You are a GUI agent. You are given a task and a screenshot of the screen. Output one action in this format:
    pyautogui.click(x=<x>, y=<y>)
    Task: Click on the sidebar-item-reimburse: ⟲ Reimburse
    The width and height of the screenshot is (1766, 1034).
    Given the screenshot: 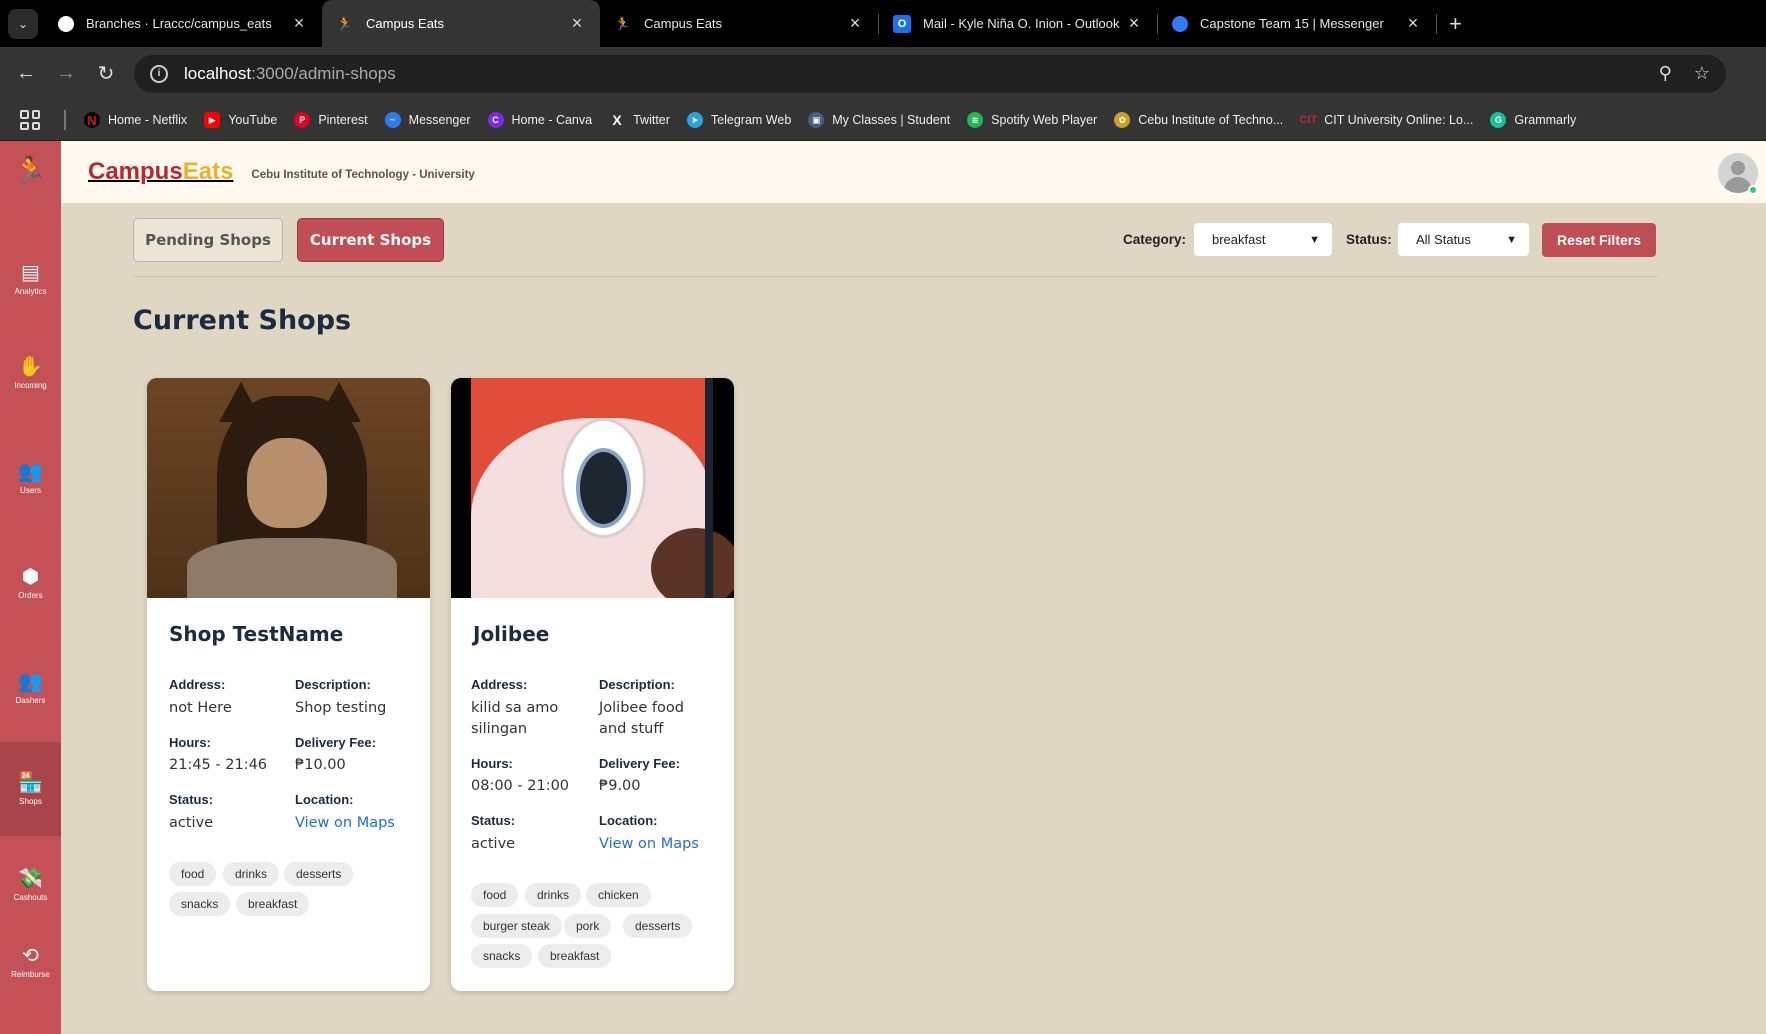 What is the action you would take?
    pyautogui.click(x=30, y=962)
    